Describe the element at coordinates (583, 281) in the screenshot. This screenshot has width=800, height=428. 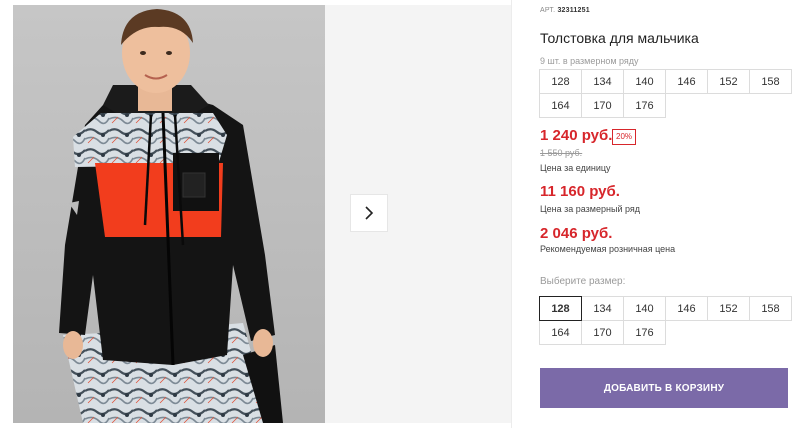
I see `choose-size-caption: Выберите размер:` at that location.